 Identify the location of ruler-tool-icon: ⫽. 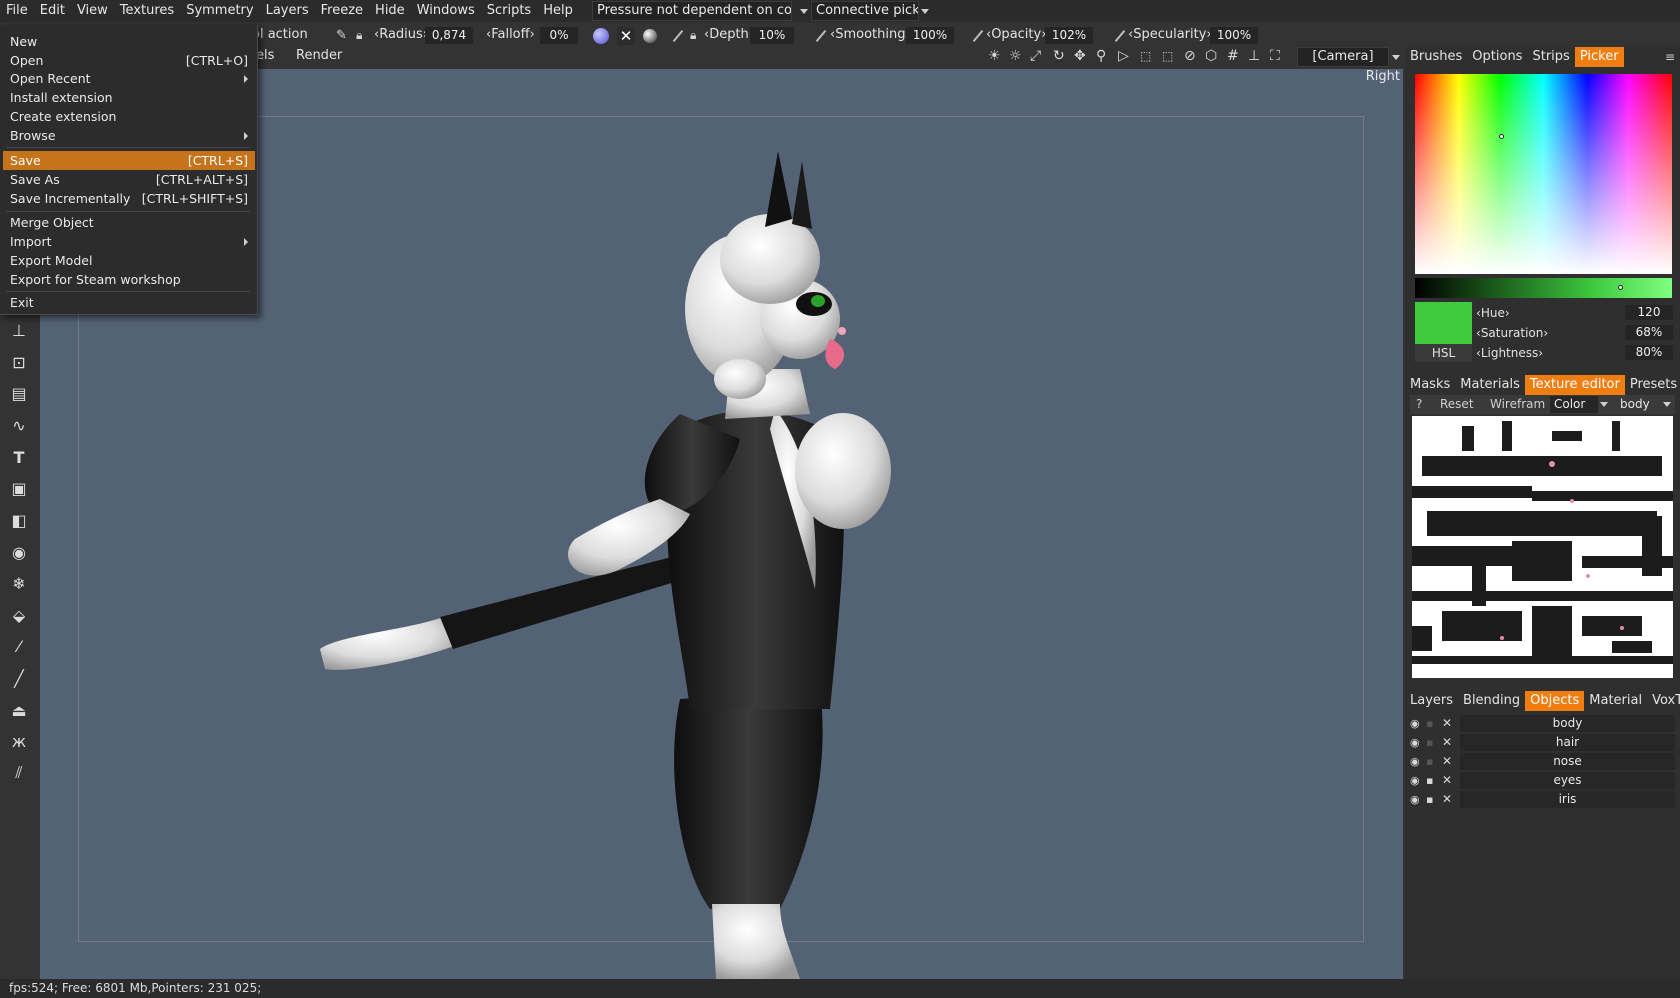
(19, 773).